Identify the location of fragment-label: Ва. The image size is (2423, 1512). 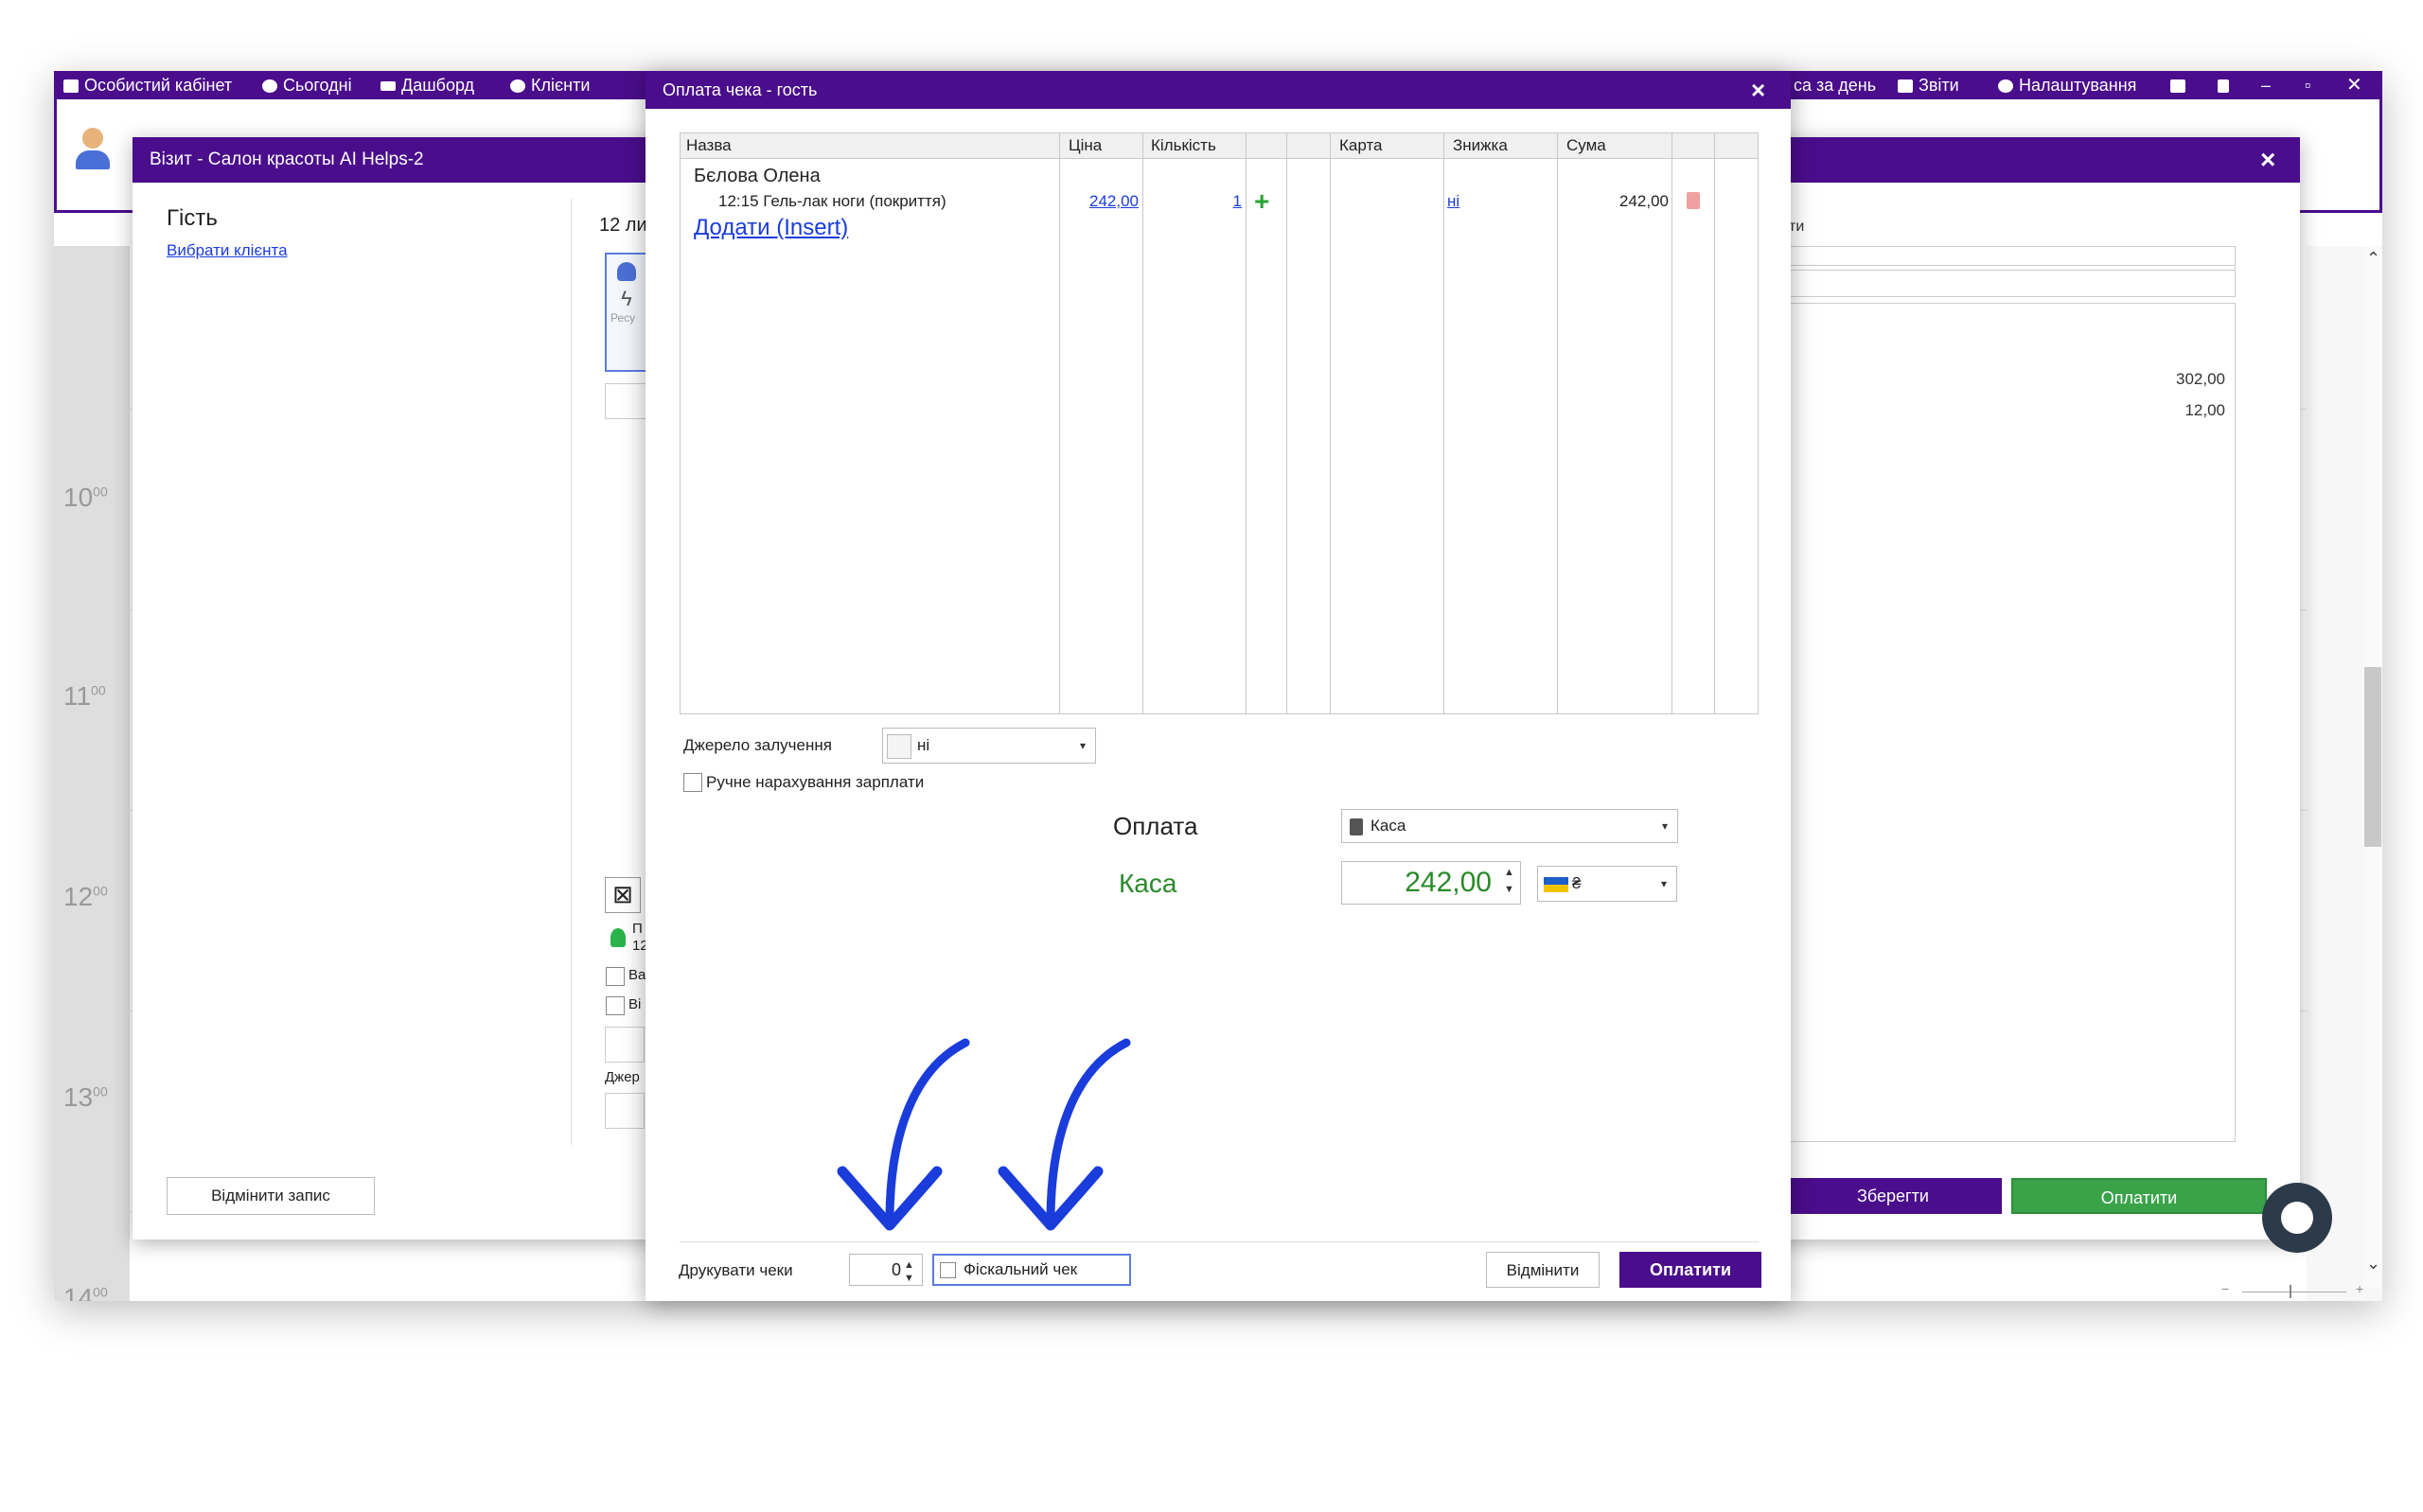
(637, 975).